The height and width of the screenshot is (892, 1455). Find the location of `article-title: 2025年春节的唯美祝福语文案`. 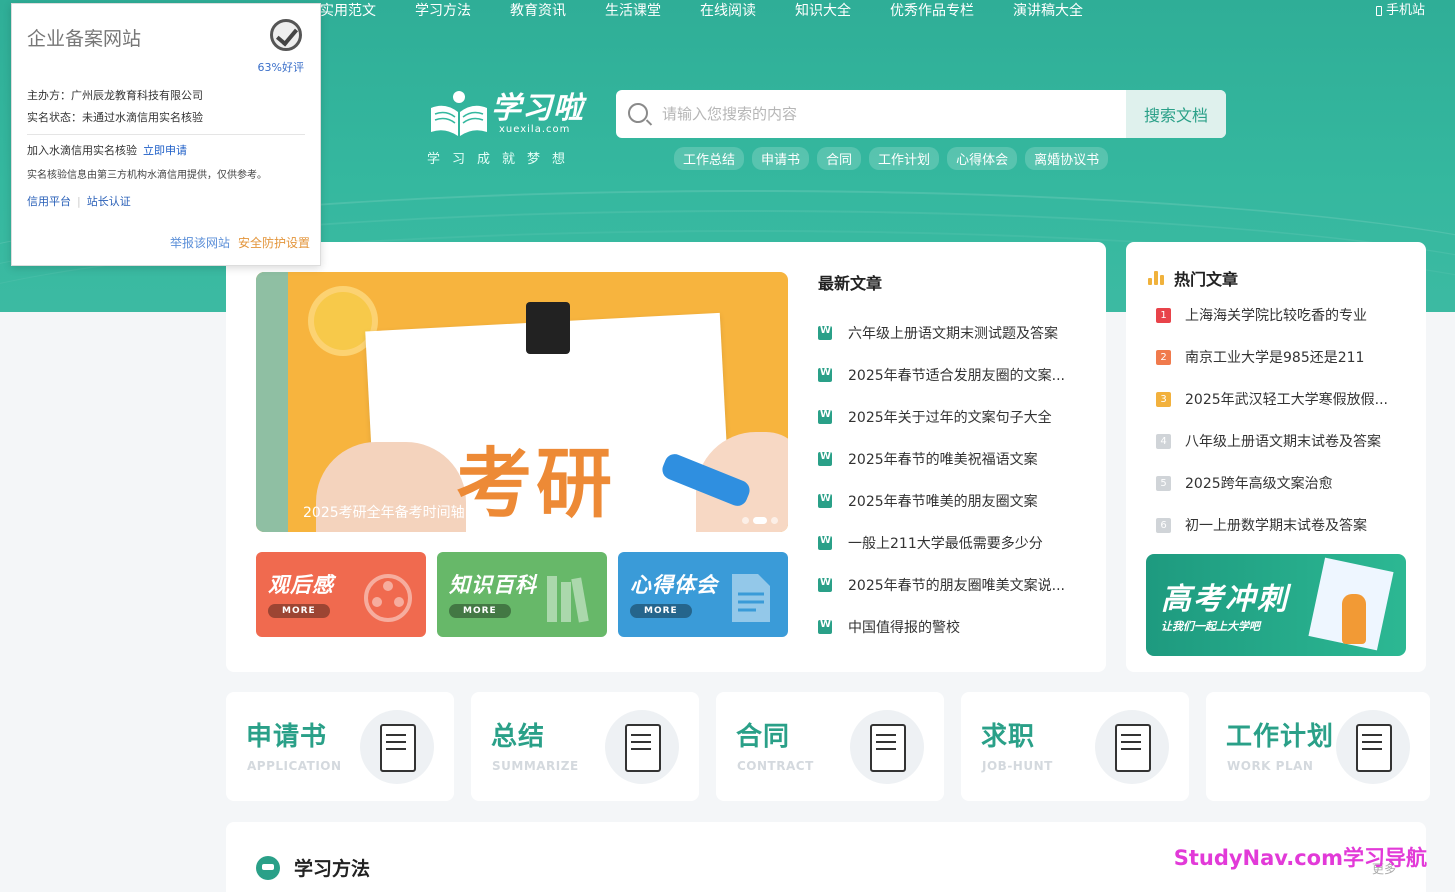

article-title: 2025年春节的唯美祝福语文案 is located at coordinates (943, 460).